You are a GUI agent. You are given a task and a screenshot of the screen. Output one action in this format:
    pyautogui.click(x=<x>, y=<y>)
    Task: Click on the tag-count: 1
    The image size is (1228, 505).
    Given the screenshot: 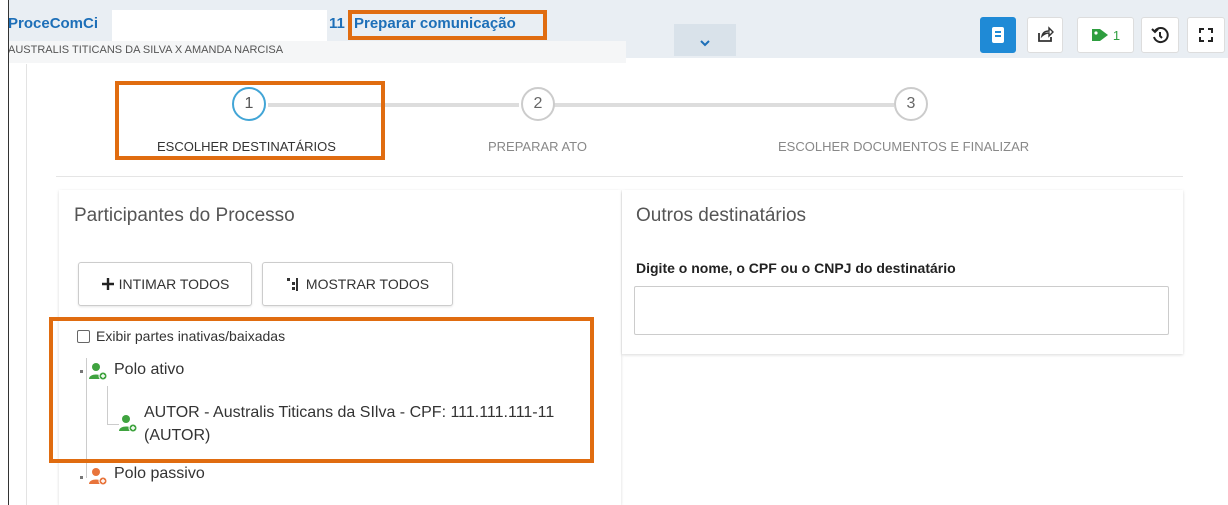 What is the action you would take?
    pyautogui.click(x=1116, y=35)
    